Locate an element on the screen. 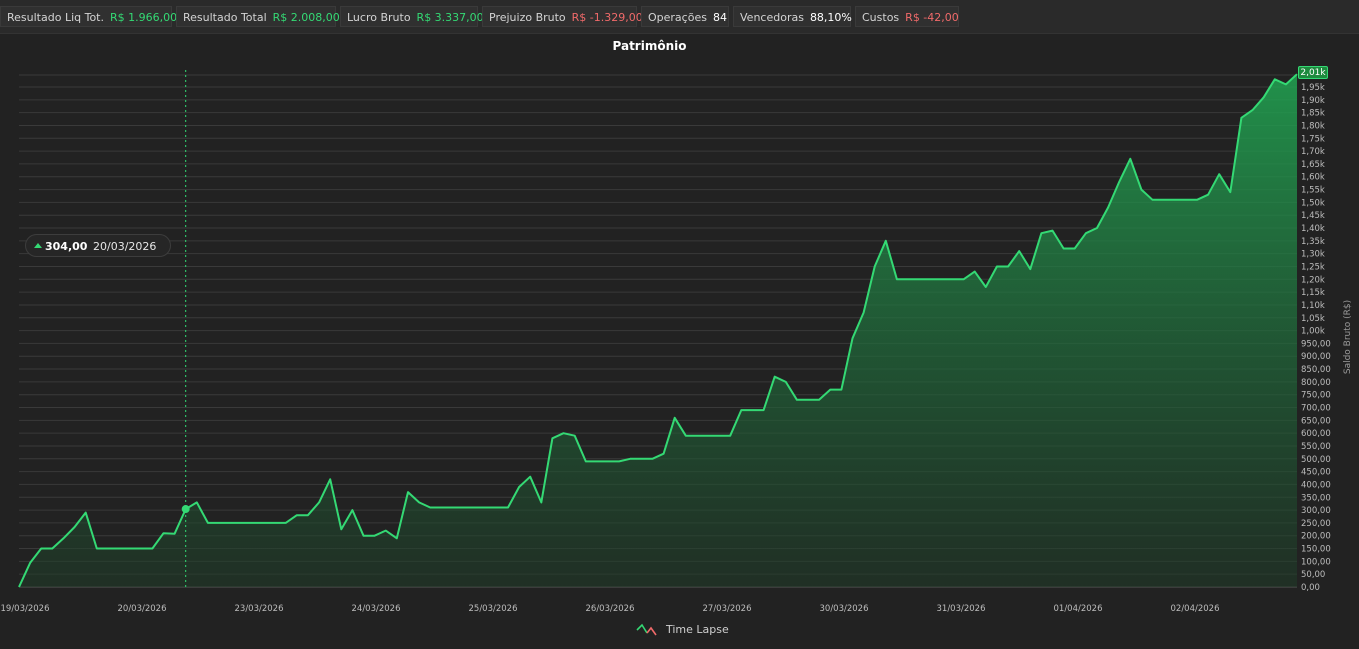  y-tick-label: 550,00 is located at coordinates (1316, 447).